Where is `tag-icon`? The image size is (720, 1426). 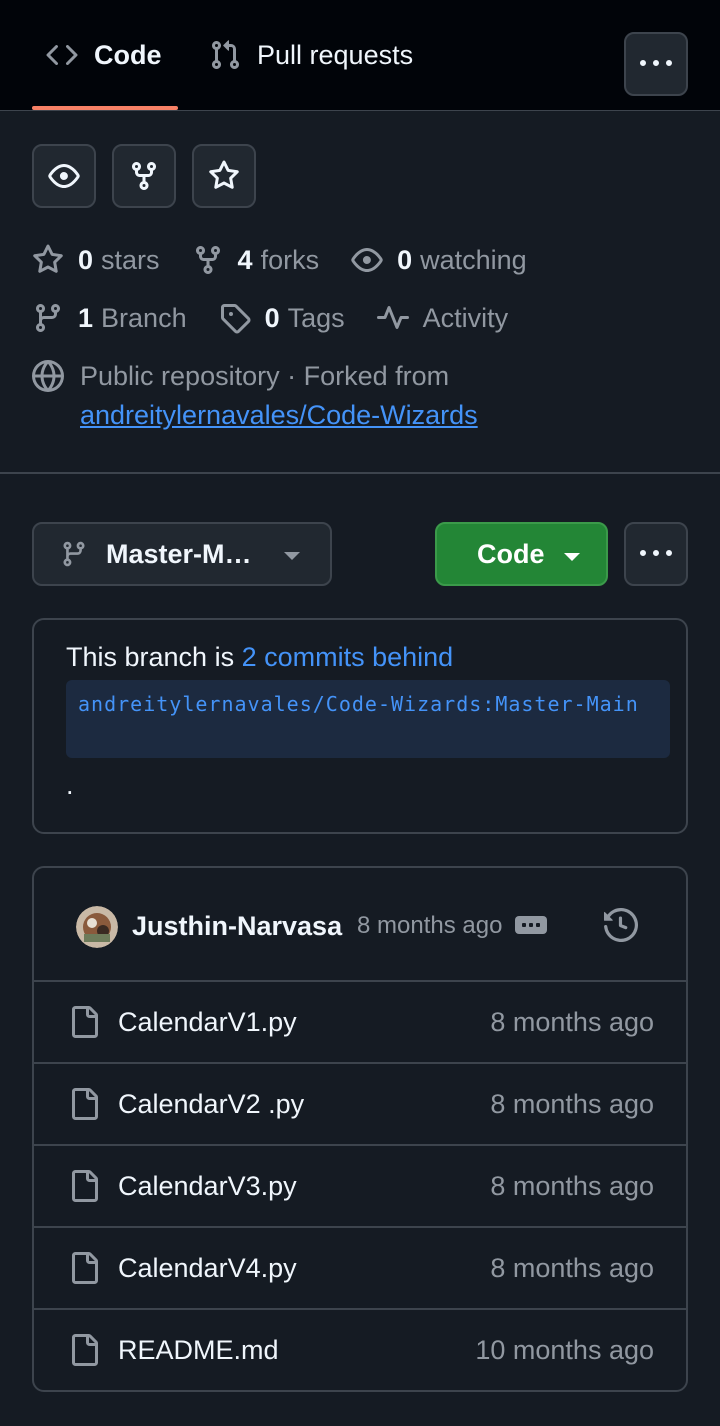
tag-icon is located at coordinates (235, 318).